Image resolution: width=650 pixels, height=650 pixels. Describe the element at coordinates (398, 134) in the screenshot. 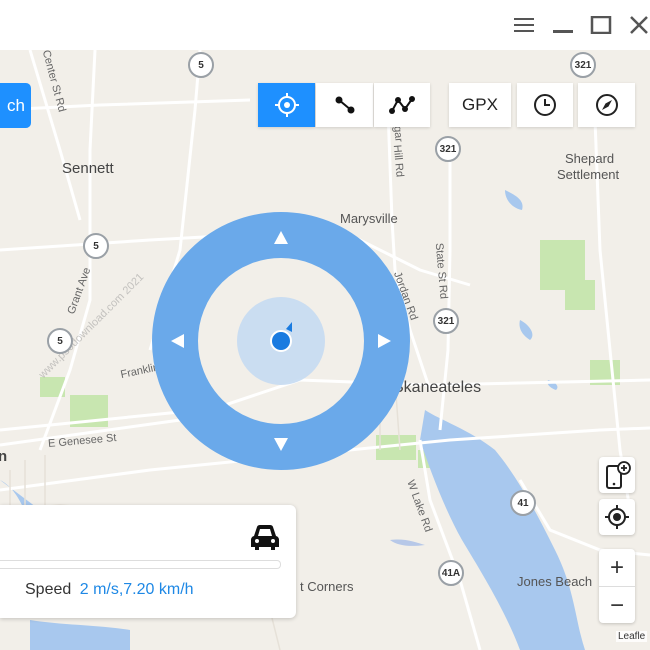

I see `road-gar: gar` at that location.